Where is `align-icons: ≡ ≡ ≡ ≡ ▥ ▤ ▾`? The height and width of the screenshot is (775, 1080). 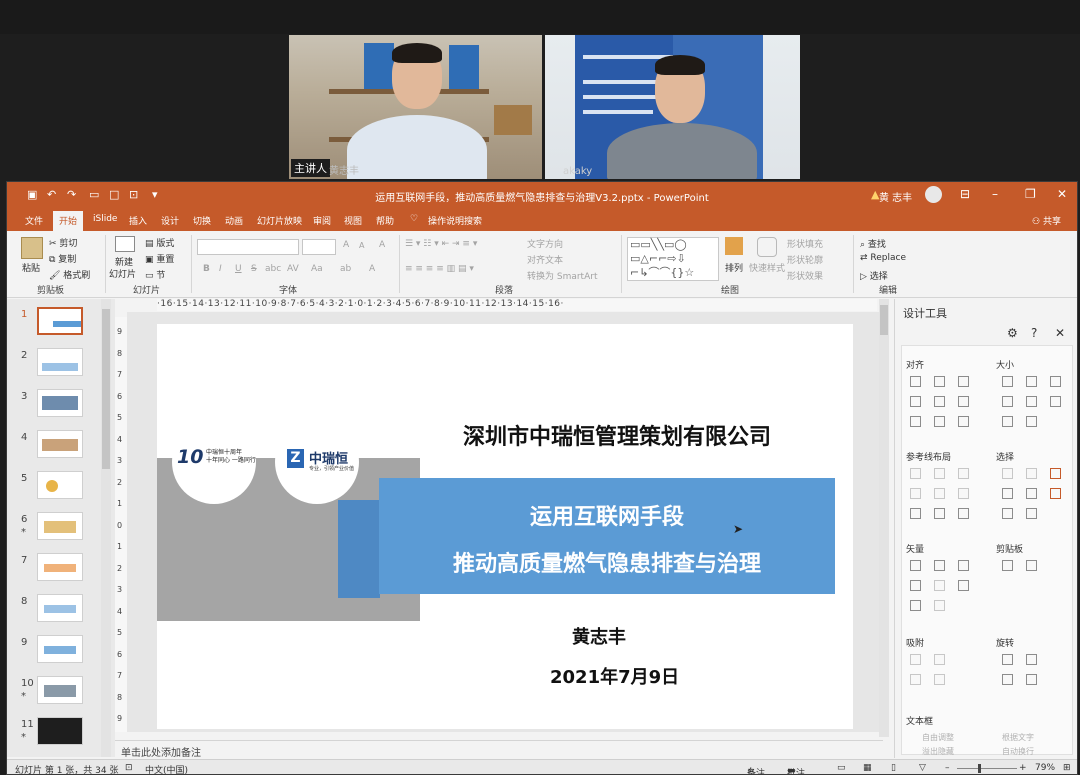 align-icons: ≡ ≡ ≡ ≡ ▥ ▤ ▾ is located at coordinates (439, 269).